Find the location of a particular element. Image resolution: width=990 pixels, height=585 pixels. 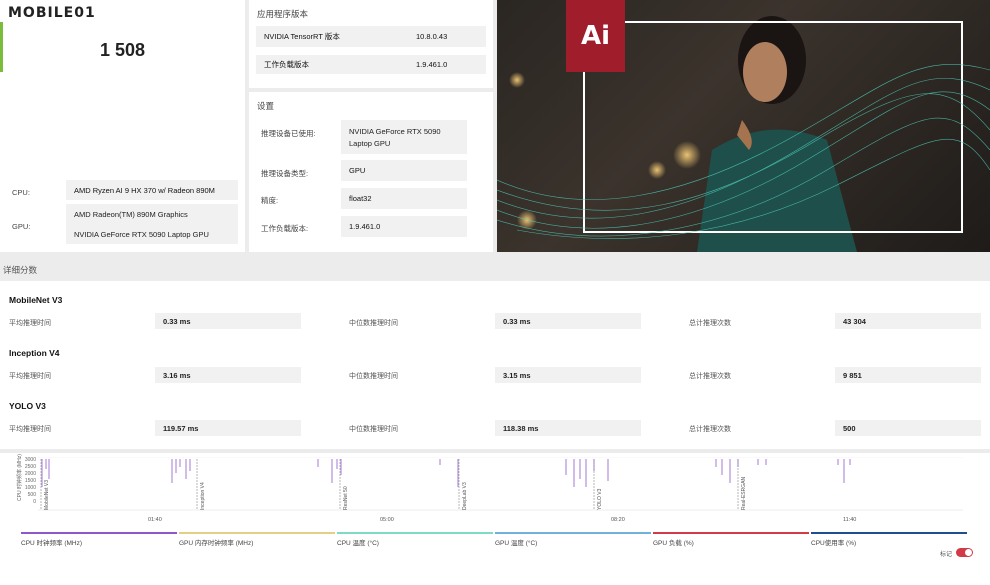

cpu-label: CPU: is located at coordinates (21, 192).